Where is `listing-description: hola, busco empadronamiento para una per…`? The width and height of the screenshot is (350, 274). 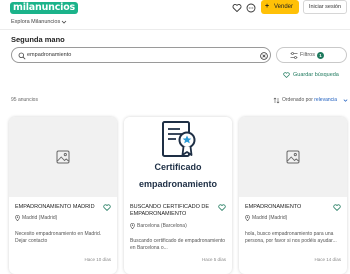
listing-description: hola, busco empadronamiento para una per… is located at coordinates (291, 237).